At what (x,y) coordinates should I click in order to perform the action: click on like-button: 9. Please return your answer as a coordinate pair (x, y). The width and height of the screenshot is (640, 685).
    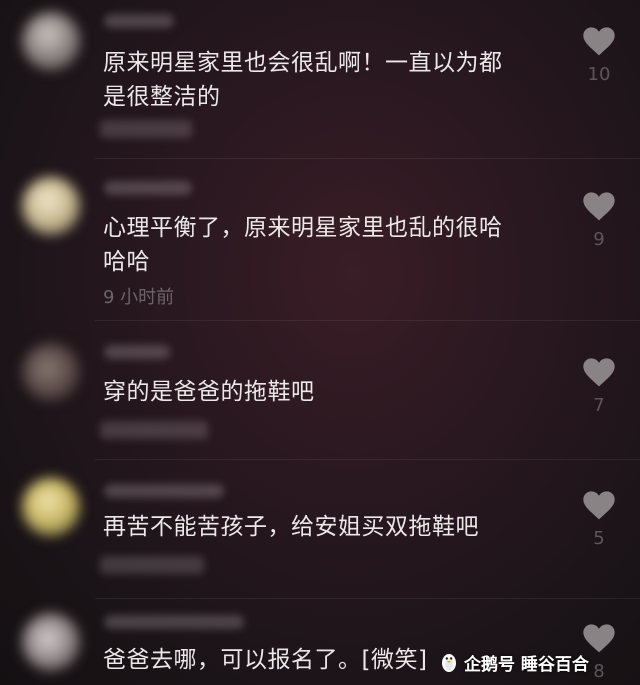
    Looking at the image, I should click on (599, 220).